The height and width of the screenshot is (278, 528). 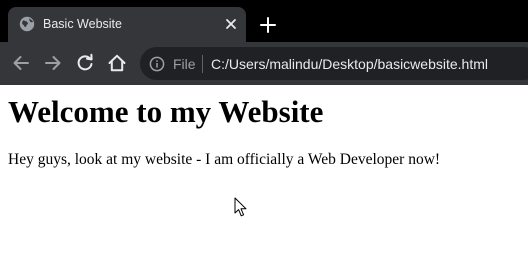 I want to click on globe-icon, so click(x=27, y=24).